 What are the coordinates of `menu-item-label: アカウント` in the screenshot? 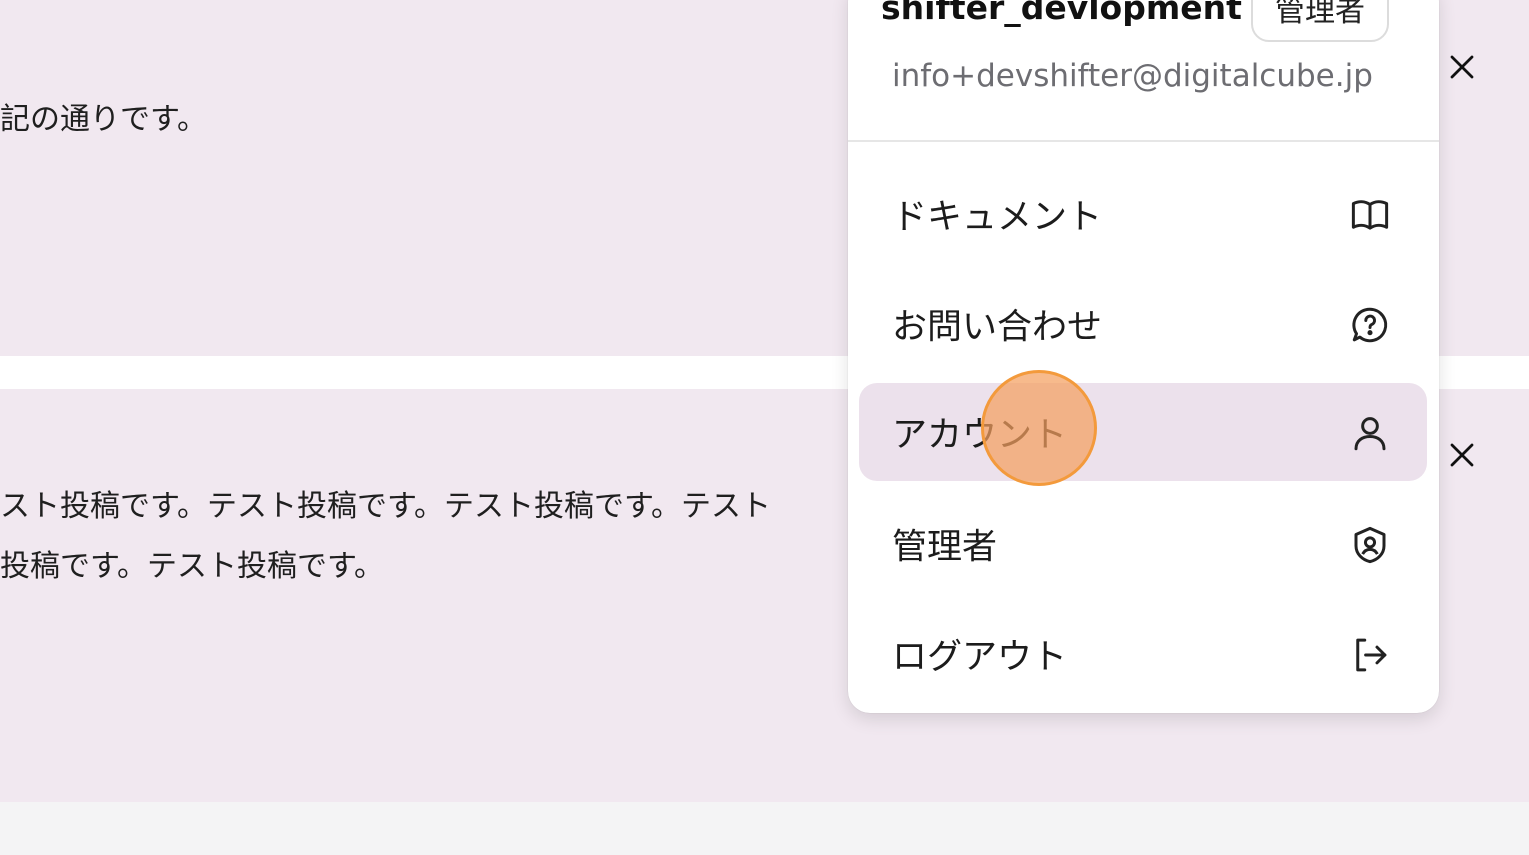 It's located at (980, 435).